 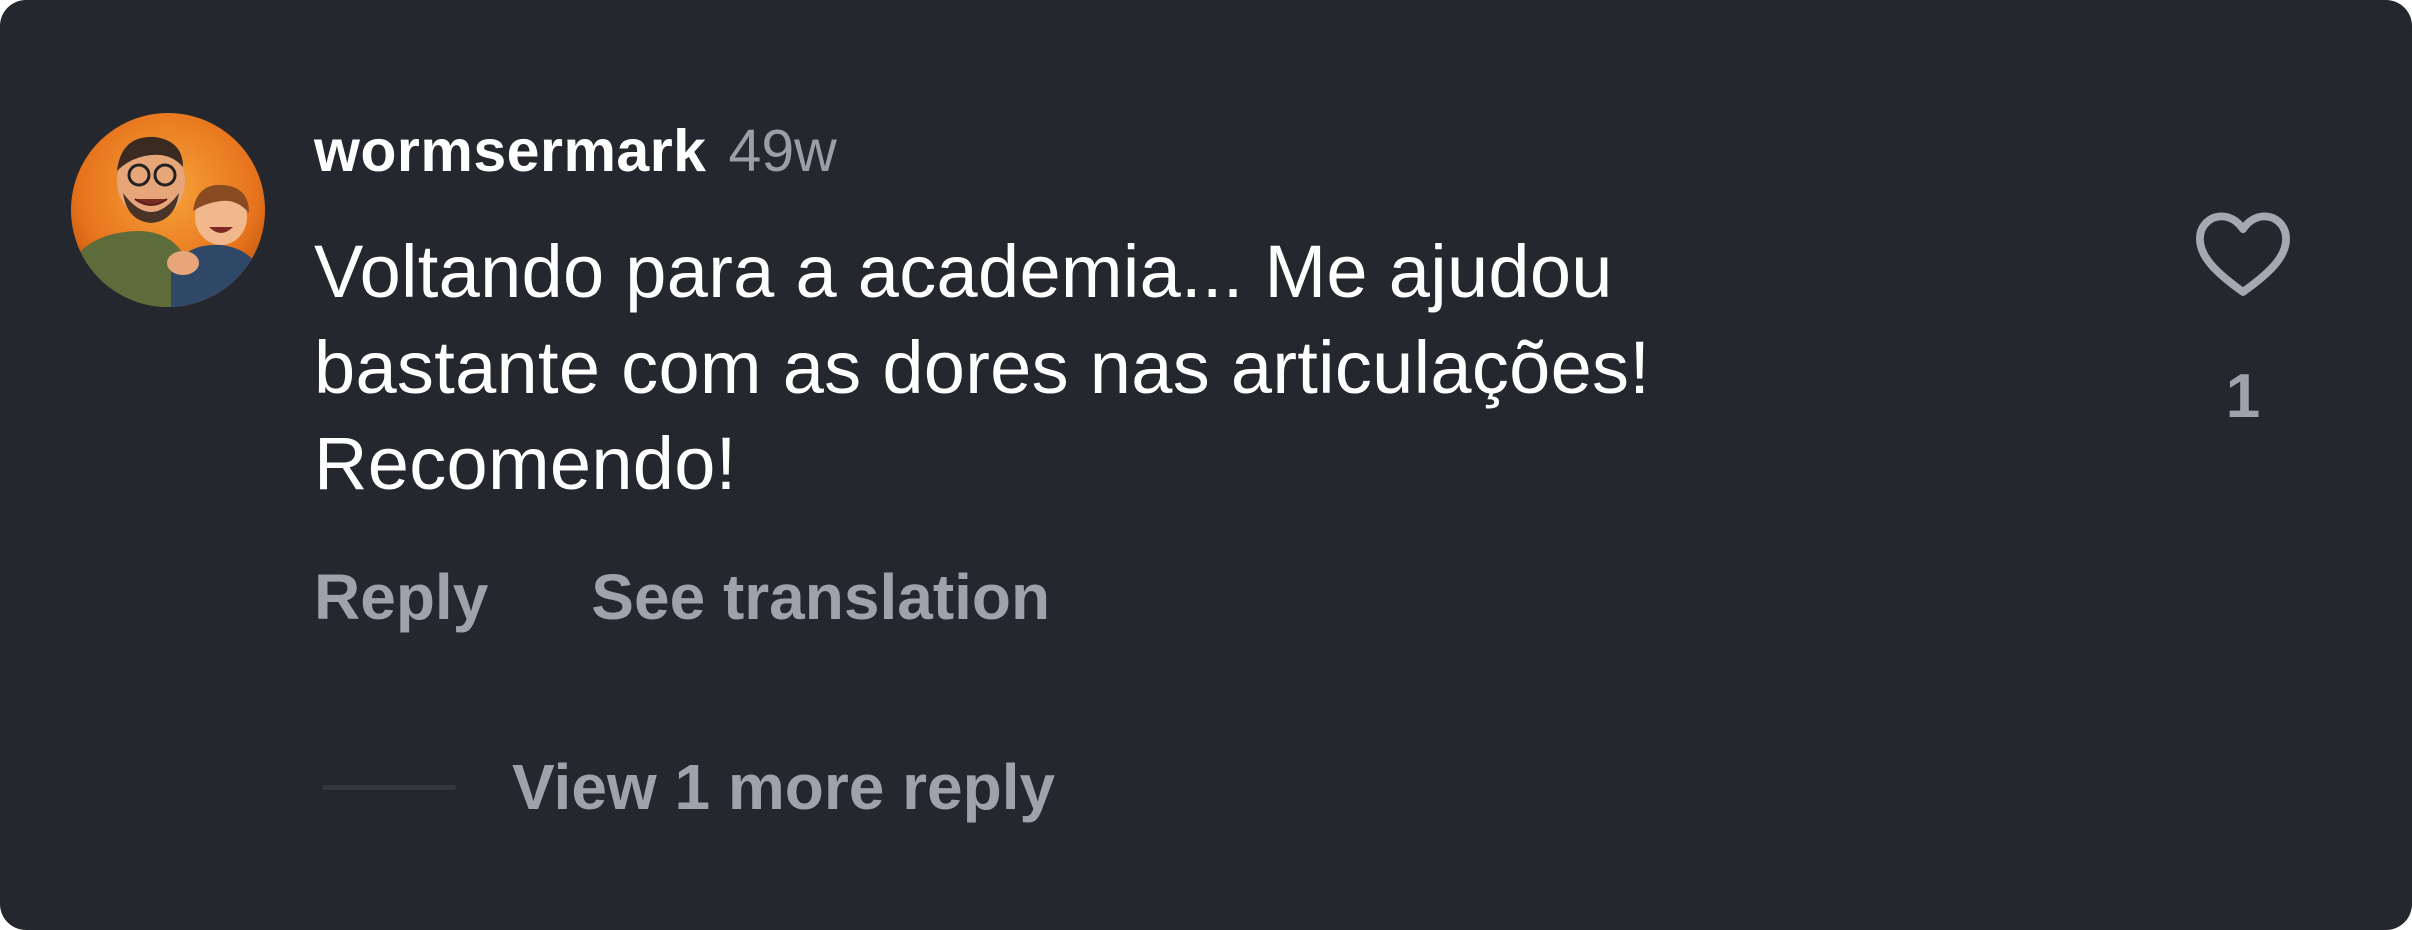 What do you see at coordinates (2243, 396) in the screenshot?
I see `like-count: 1` at bounding box center [2243, 396].